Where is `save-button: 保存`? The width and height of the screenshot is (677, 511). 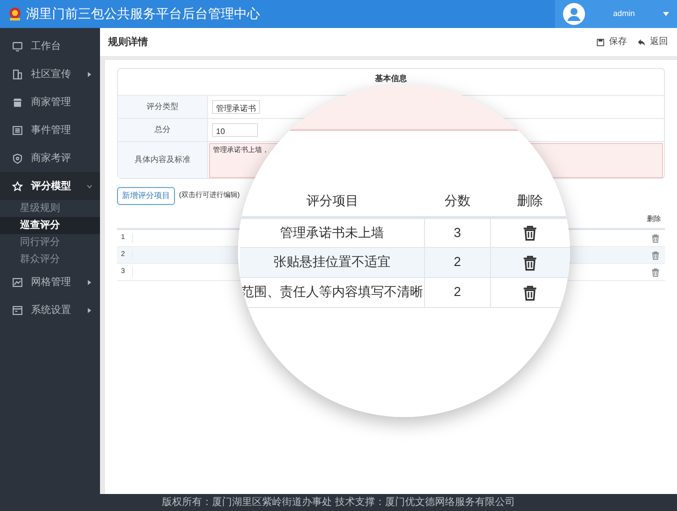
save-button: 保存 is located at coordinates (611, 42).